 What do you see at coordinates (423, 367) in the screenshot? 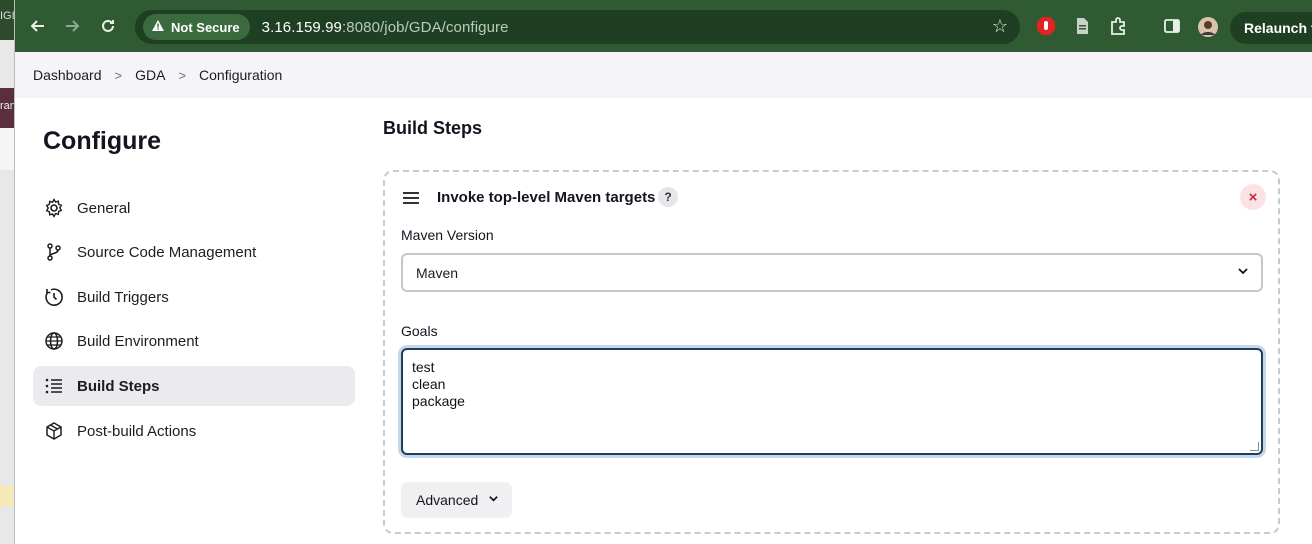
I see `goals-line: test` at bounding box center [423, 367].